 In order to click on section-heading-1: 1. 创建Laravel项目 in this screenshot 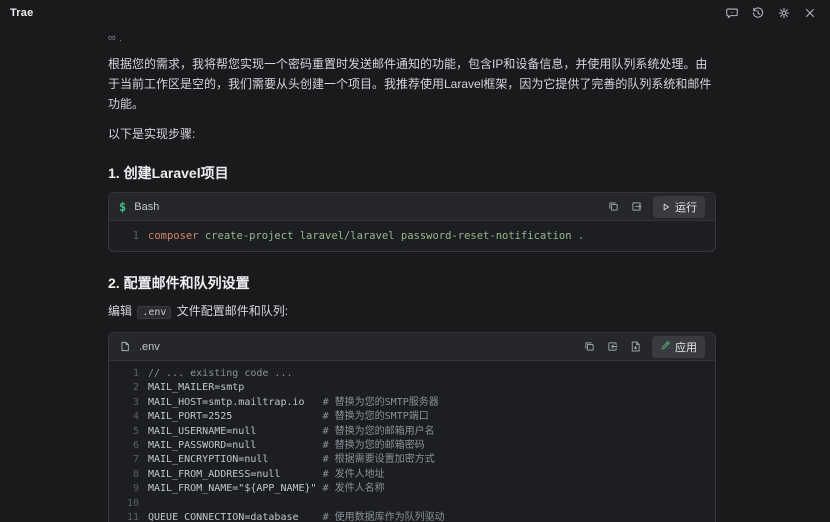, I will do `click(168, 173)`.